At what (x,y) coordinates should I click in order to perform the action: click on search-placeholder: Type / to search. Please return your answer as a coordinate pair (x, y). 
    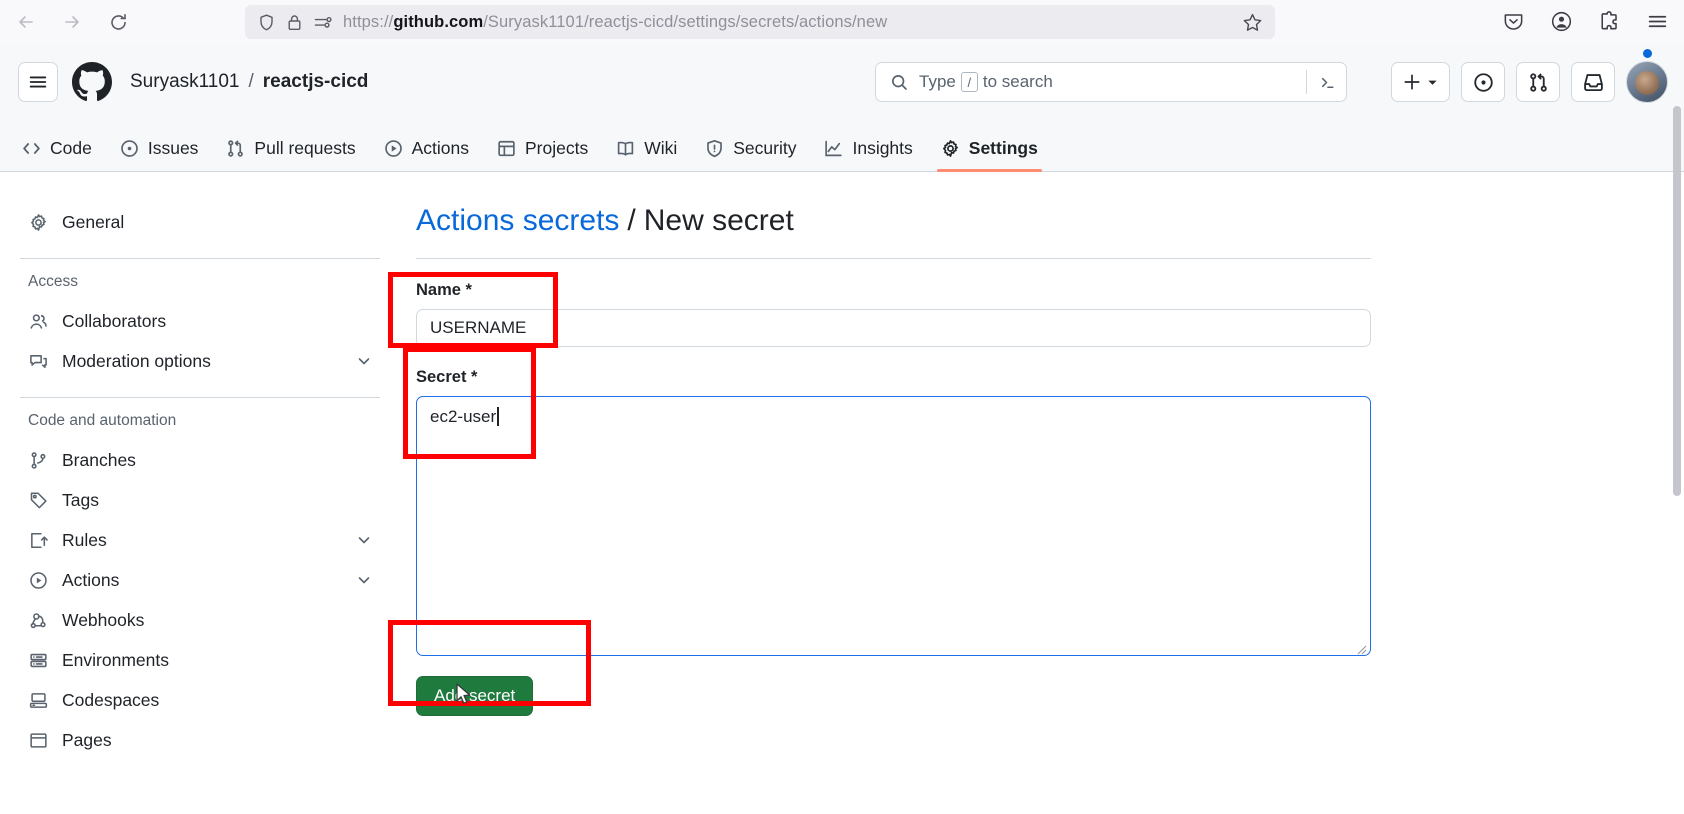
    Looking at the image, I should click on (1112, 82).